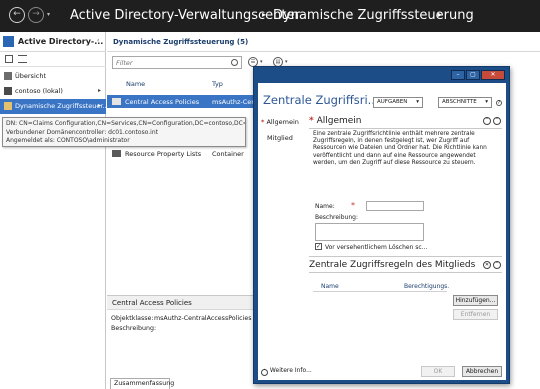 The height and width of the screenshot is (389, 540). I want to click on maximize-button: ▢, so click(473, 75).